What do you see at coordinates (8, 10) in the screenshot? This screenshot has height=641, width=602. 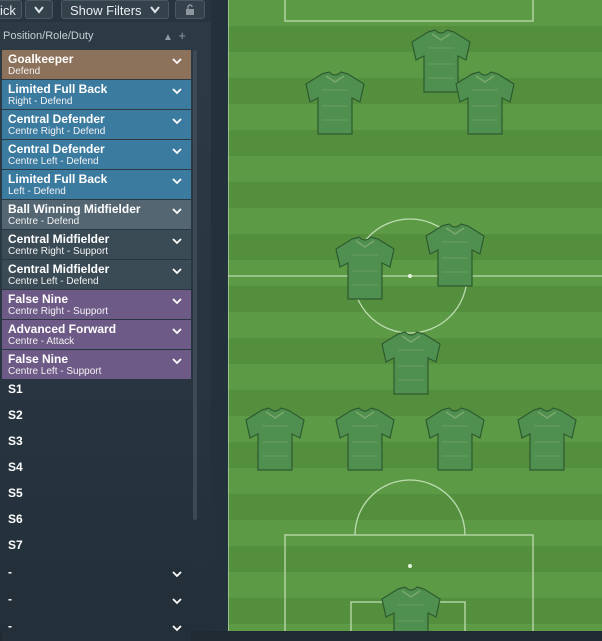 I see `view-dropdown-label: ick` at bounding box center [8, 10].